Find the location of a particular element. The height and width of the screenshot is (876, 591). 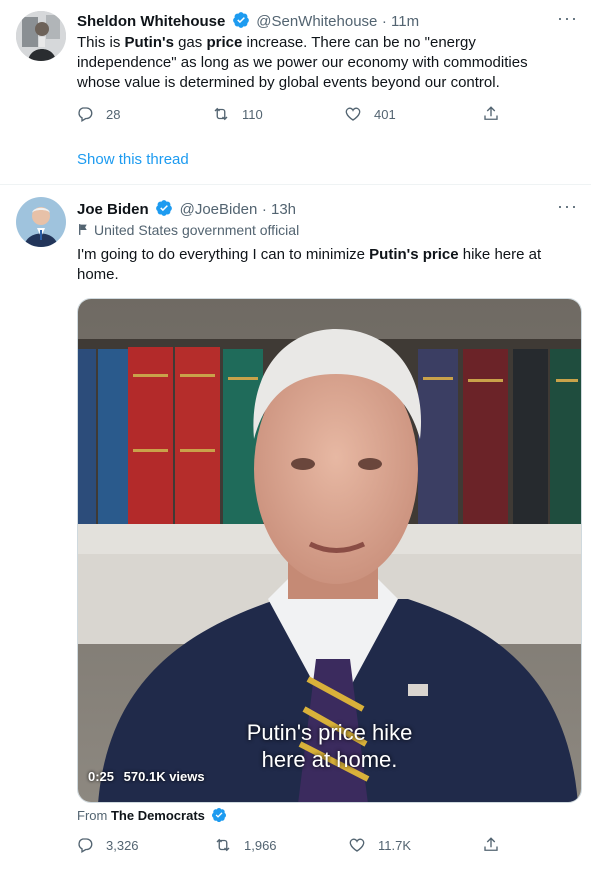

video-views: 570.1K views is located at coordinates (164, 776).